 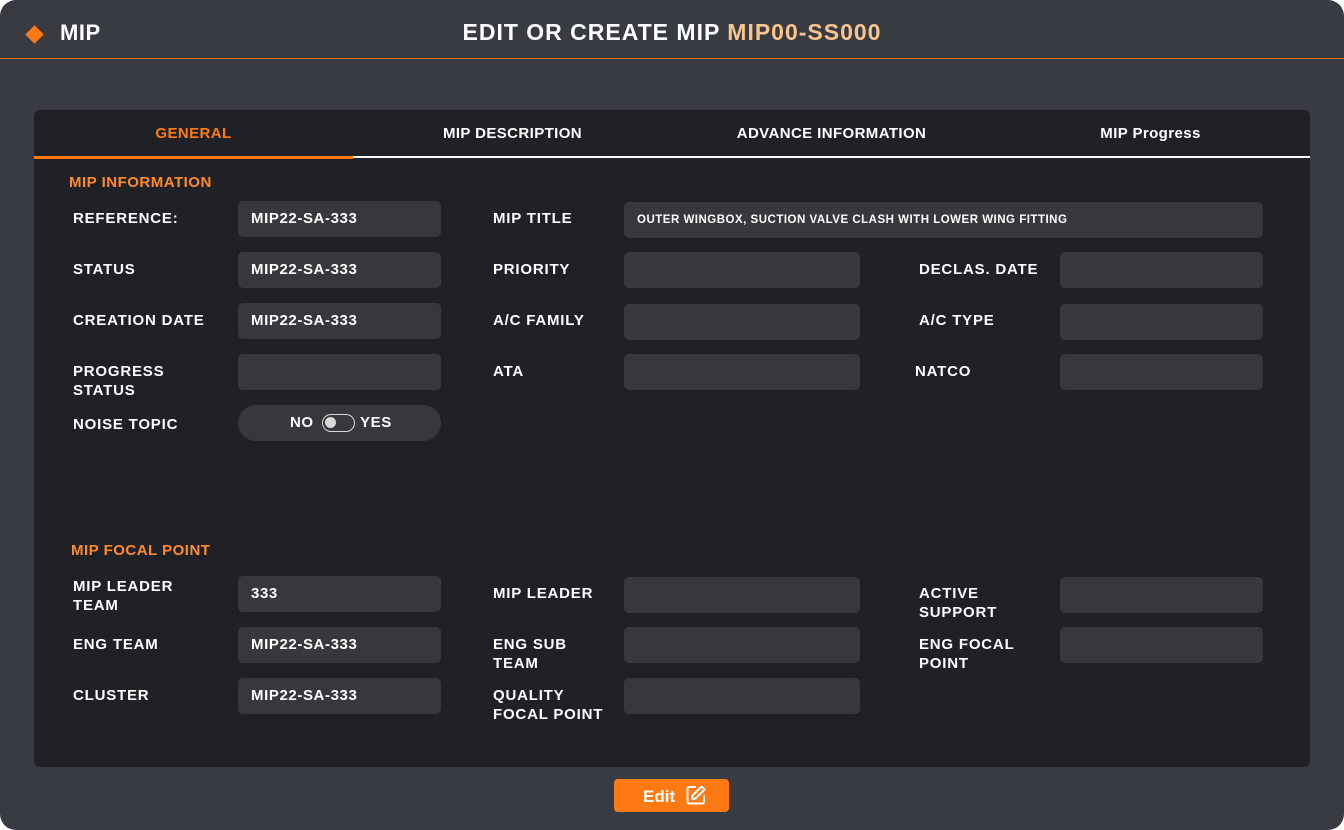 I want to click on status-field: MIP22-SA-333, so click(x=339, y=270).